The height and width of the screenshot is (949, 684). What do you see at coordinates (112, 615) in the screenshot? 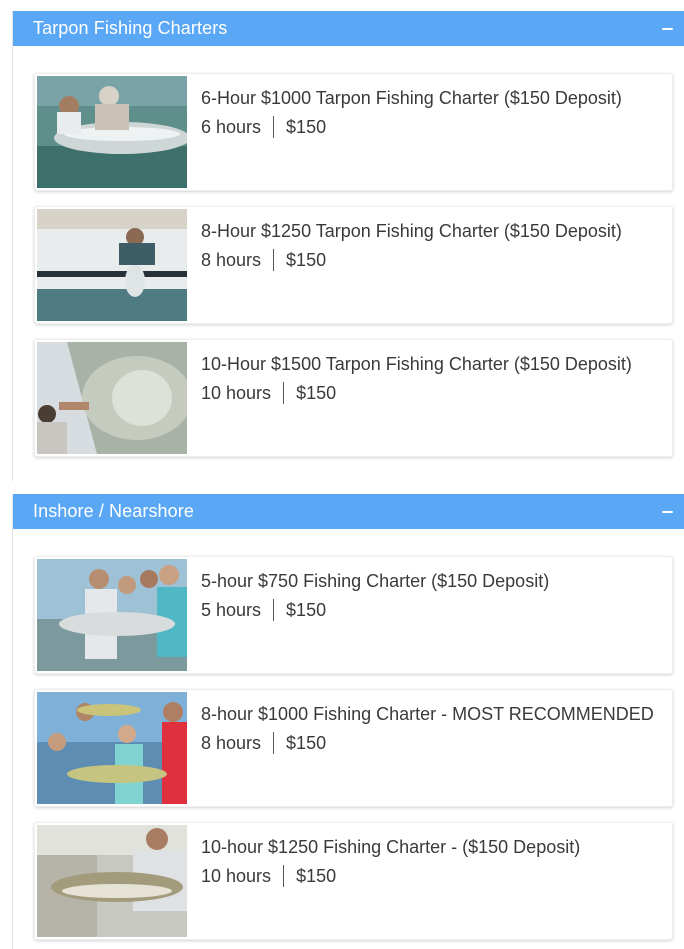
I see `group-with-fish-photo` at bounding box center [112, 615].